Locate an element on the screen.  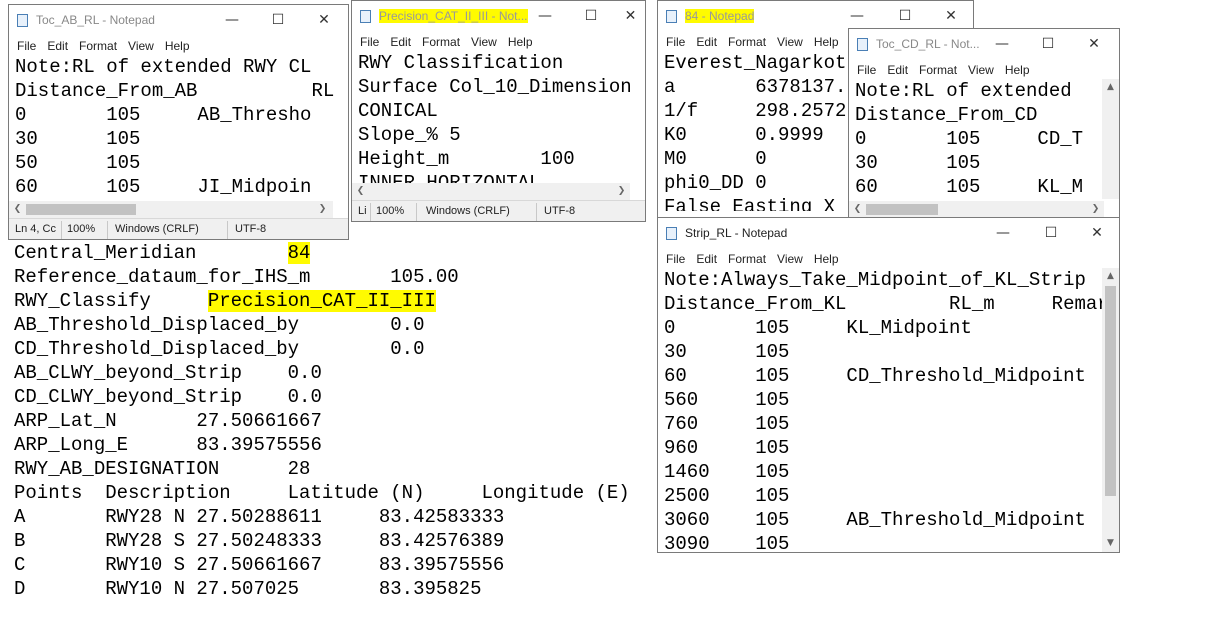
text-line: 50 105 is located at coordinates (78, 163).